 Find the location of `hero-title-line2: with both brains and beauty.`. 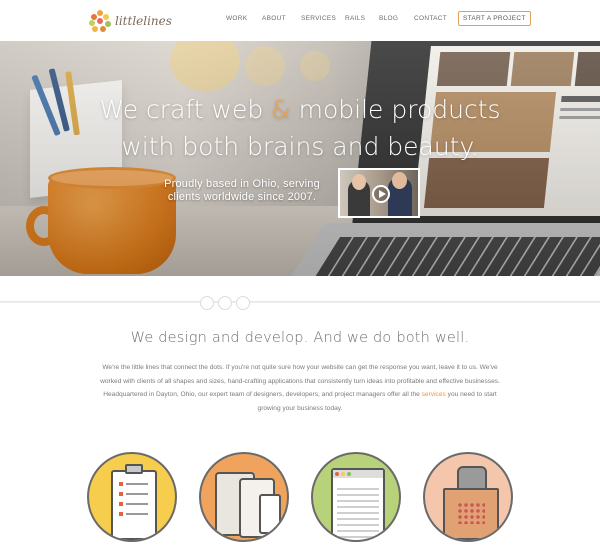

hero-title-line2: with both brains and beauty. is located at coordinates (300, 146).